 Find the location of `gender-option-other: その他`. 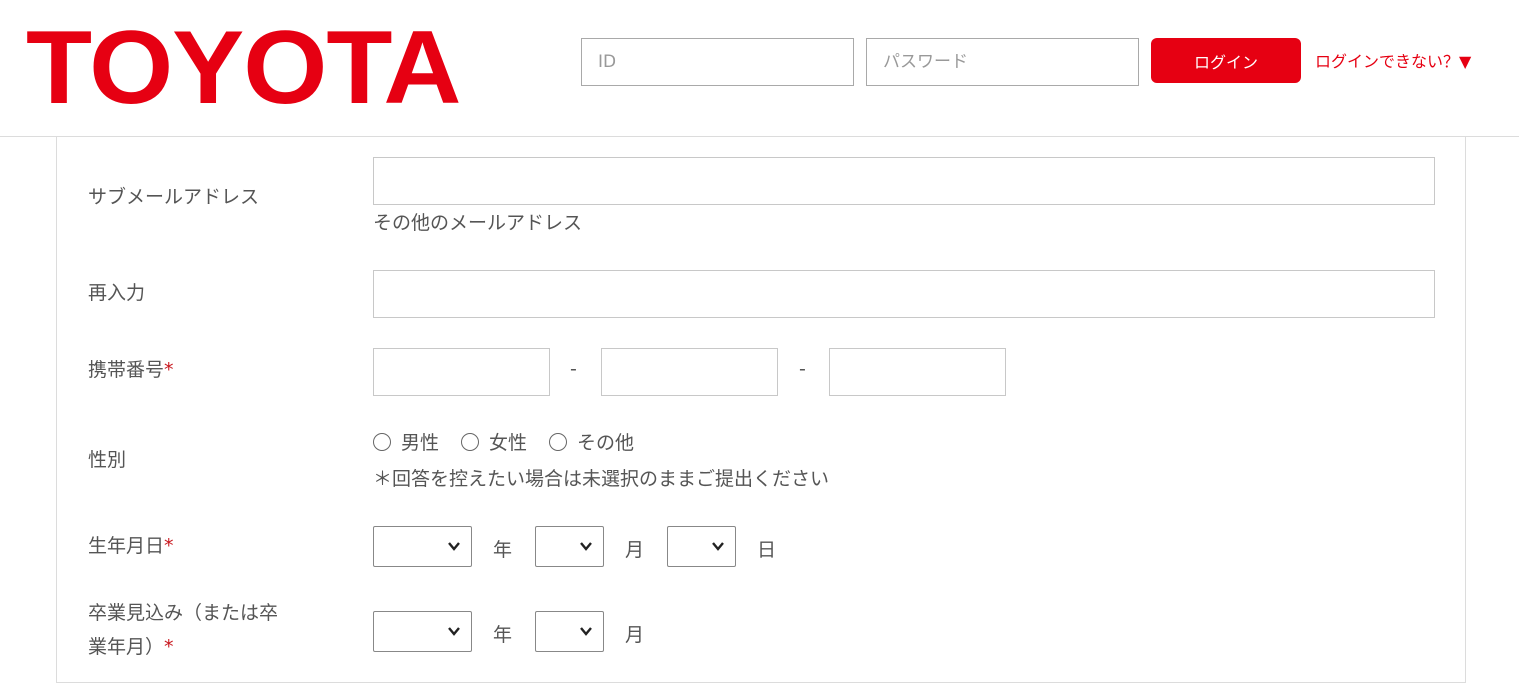

gender-option-other: その他 is located at coordinates (591, 441).